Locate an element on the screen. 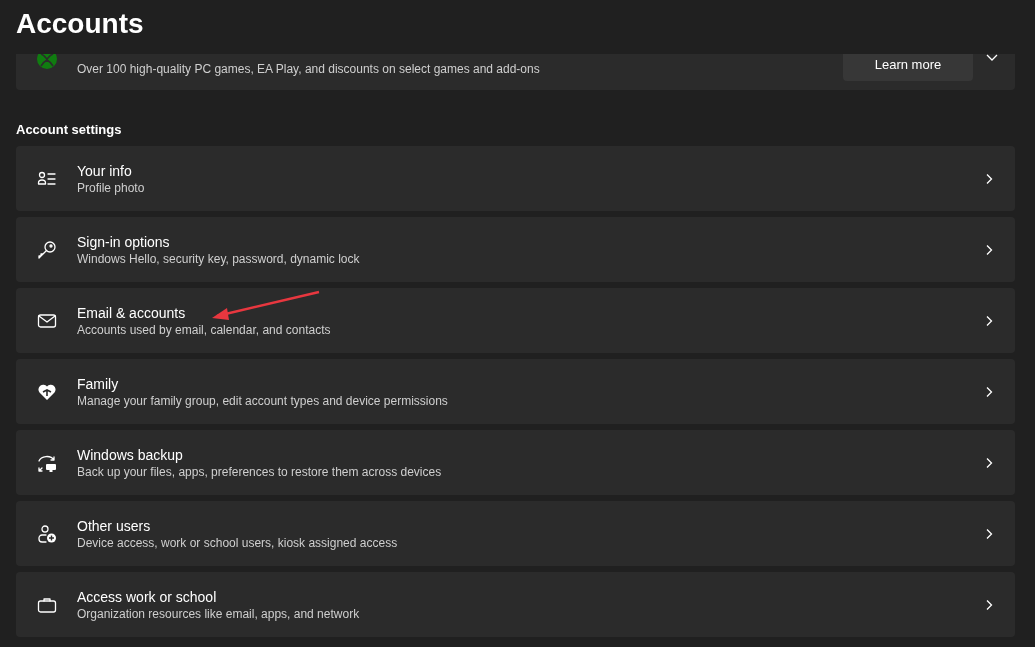  settings-item: Sign-in options Windows Hello, security key, password, dynamic lock is located at coordinates (515, 249).